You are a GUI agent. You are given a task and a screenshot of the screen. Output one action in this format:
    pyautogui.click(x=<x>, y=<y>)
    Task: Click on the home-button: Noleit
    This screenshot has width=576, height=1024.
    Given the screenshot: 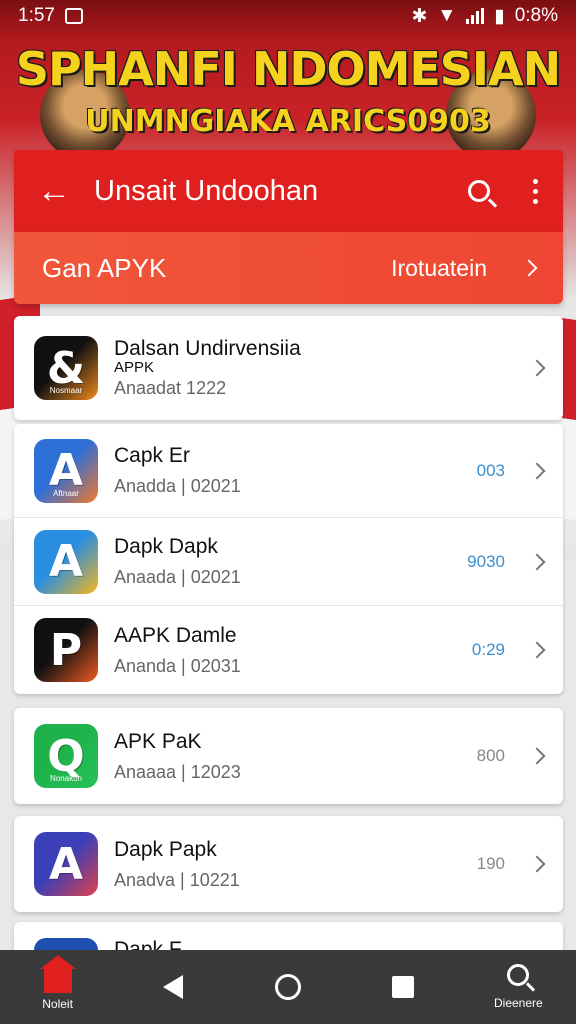 What is the action you would take?
    pyautogui.click(x=58, y=987)
    